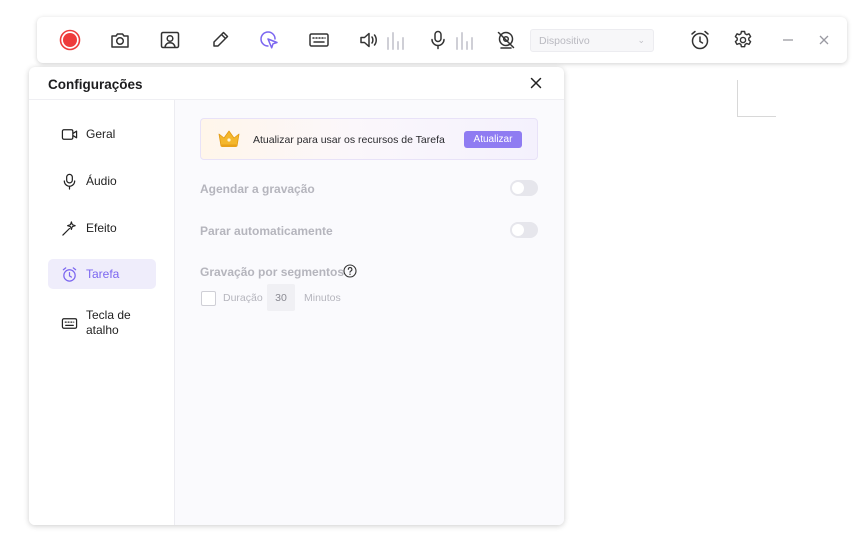 The height and width of the screenshot is (540, 855). Describe the element at coordinates (350, 271) in the screenshot. I see `help-icon` at that location.